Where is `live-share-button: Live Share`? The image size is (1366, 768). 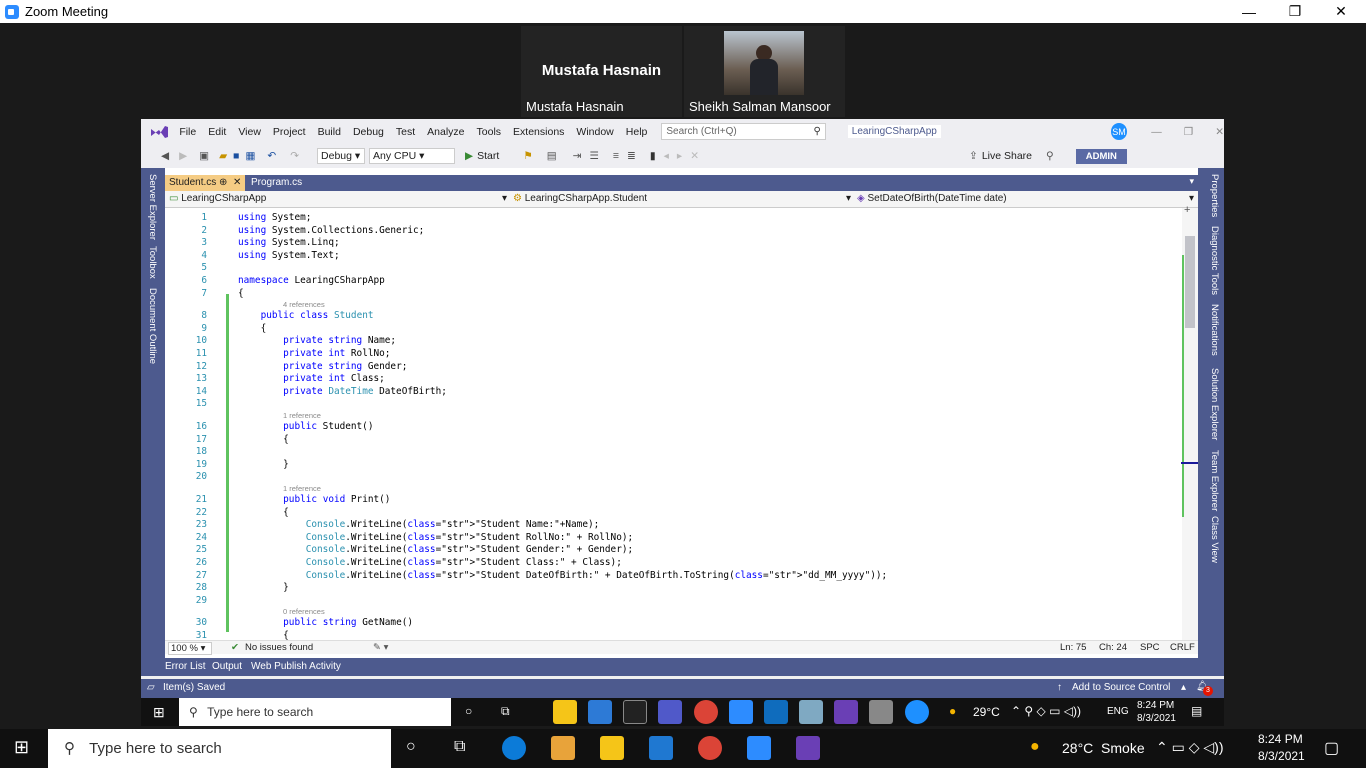
live-share-button: Live Share is located at coordinates (1007, 156).